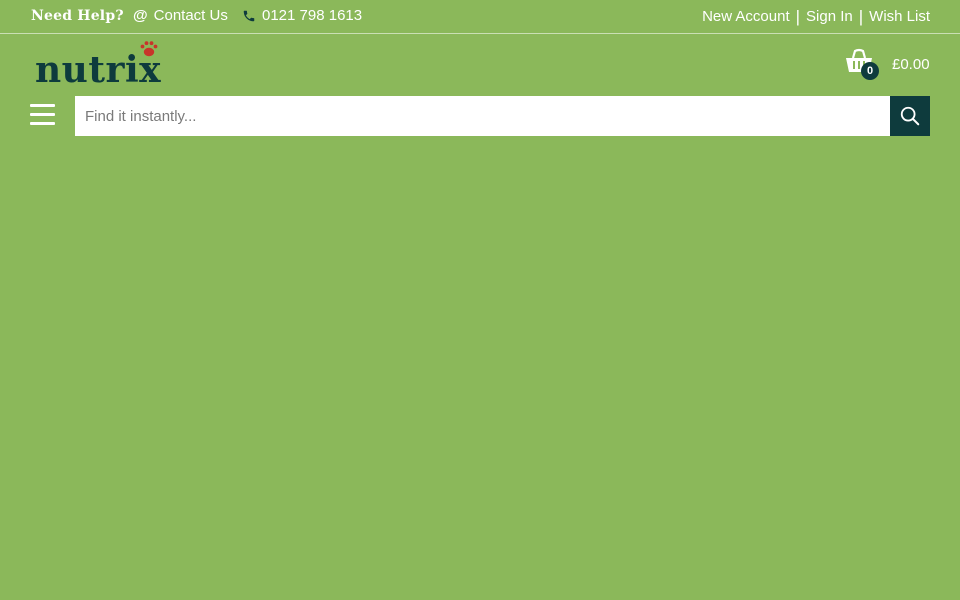  I want to click on contact-us-link: @ Contact Us, so click(180, 15).